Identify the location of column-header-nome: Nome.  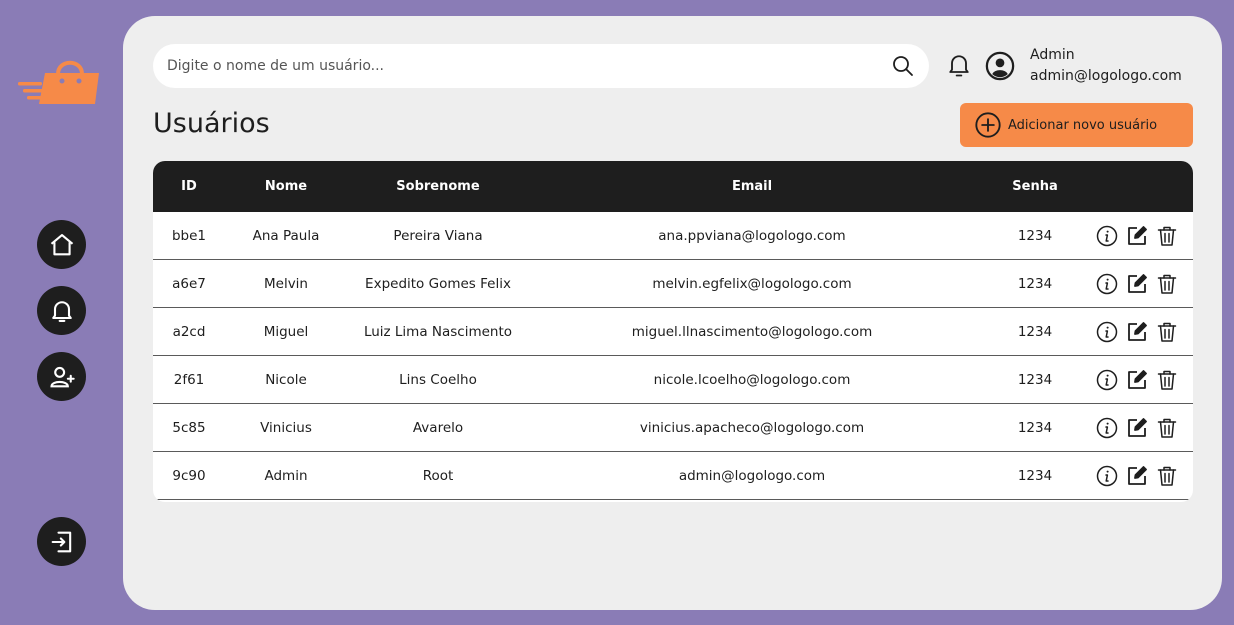
(286, 186).